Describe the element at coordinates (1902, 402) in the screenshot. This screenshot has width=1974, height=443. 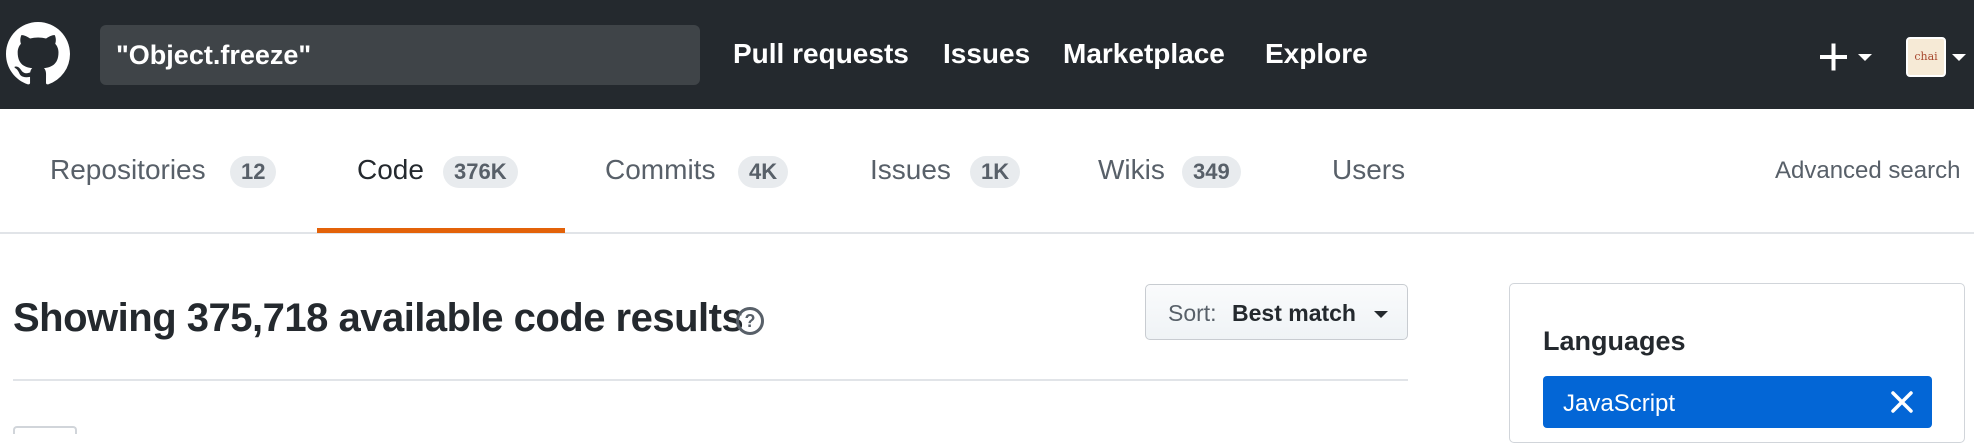
I see `close-icon` at that location.